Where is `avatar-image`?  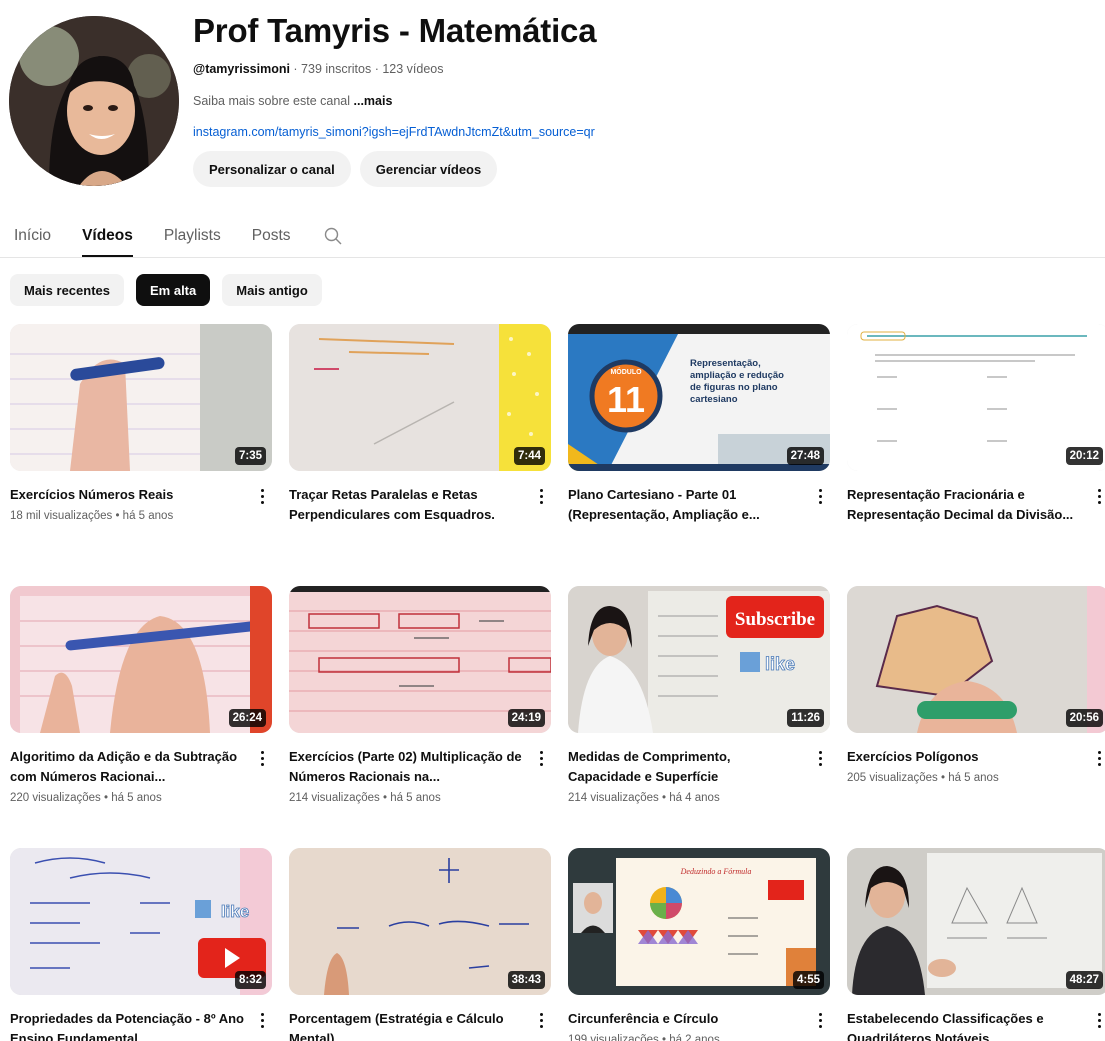 avatar-image is located at coordinates (94, 101).